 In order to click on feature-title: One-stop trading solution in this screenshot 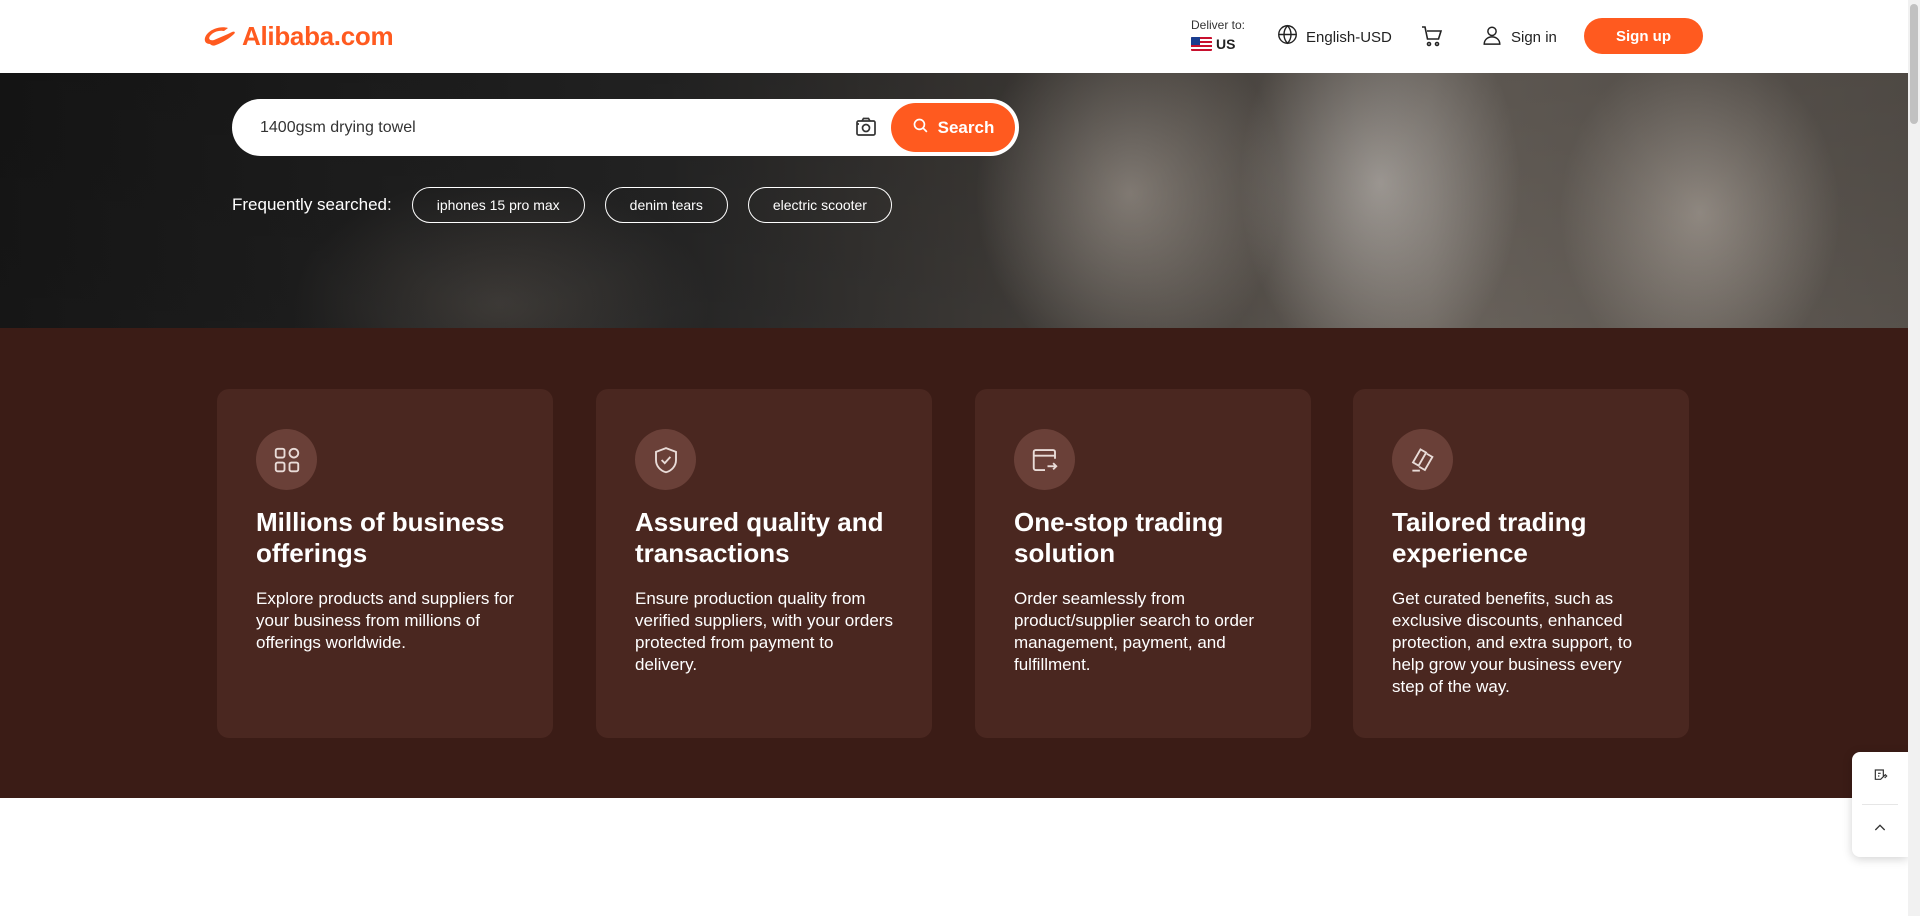, I will do `click(1119, 537)`.